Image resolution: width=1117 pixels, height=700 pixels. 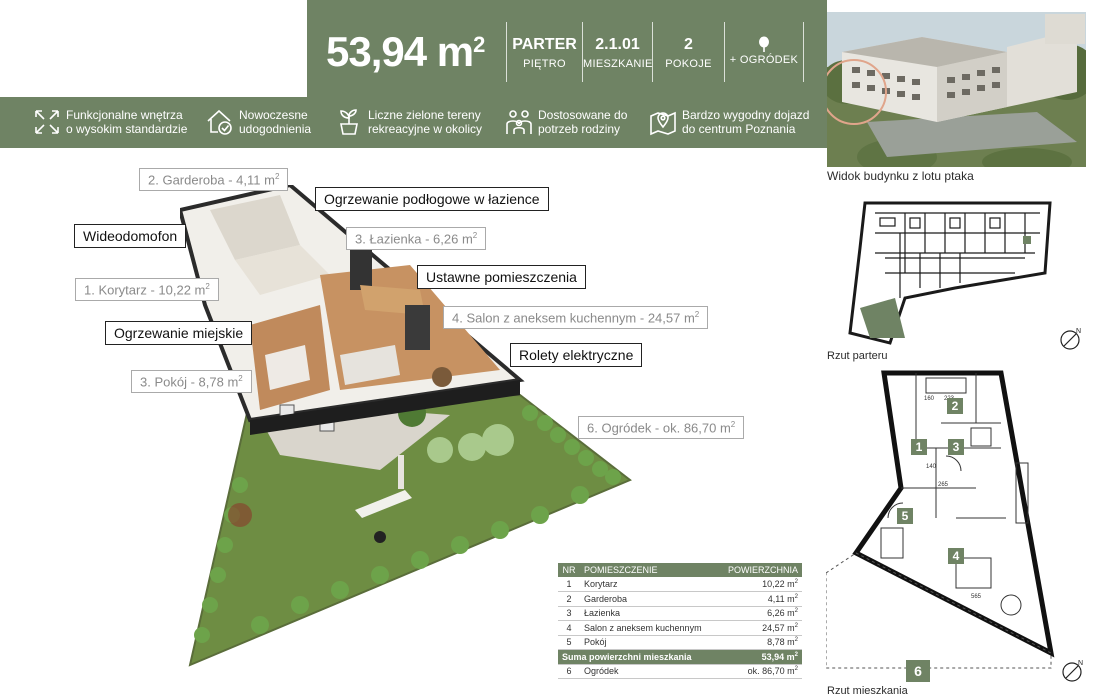 I want to click on callout-bathroom: 3. Łazienka - 6,26 m2, so click(x=416, y=239).